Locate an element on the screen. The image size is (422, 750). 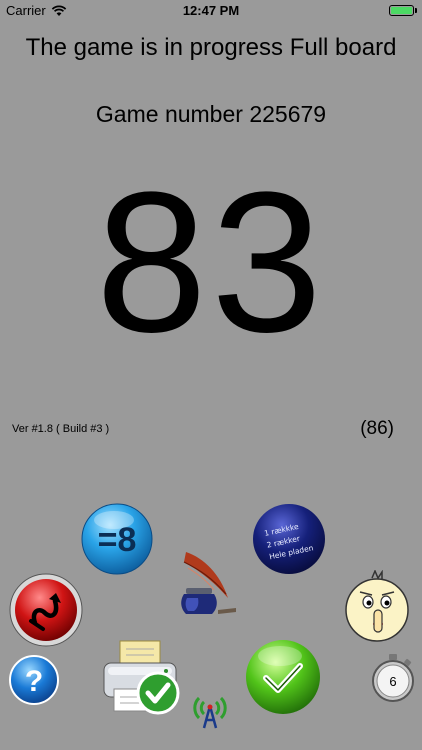
confirm-check-button is located at coordinates (283, 677).